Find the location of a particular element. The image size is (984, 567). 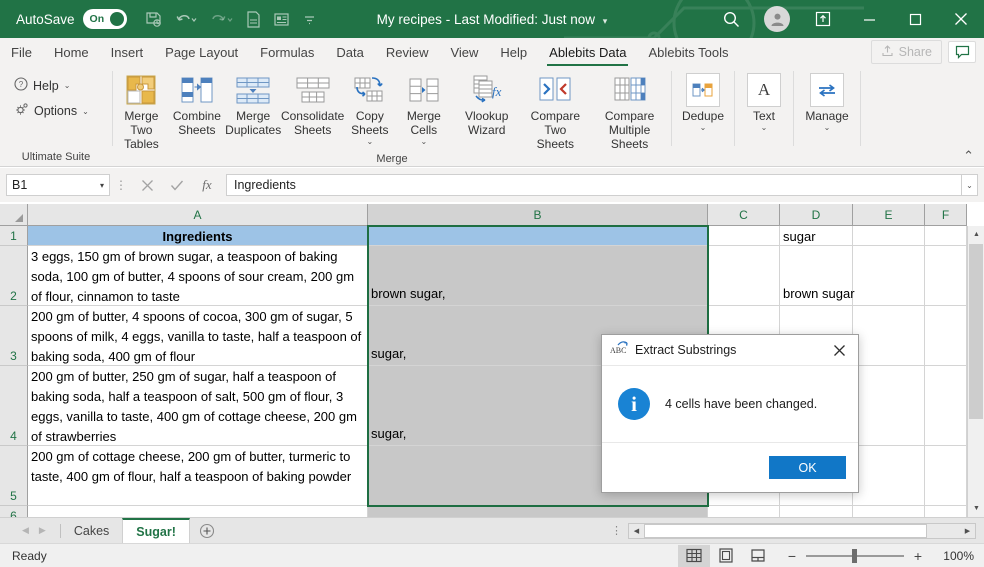

maximize-button is located at coordinates (915, 19).